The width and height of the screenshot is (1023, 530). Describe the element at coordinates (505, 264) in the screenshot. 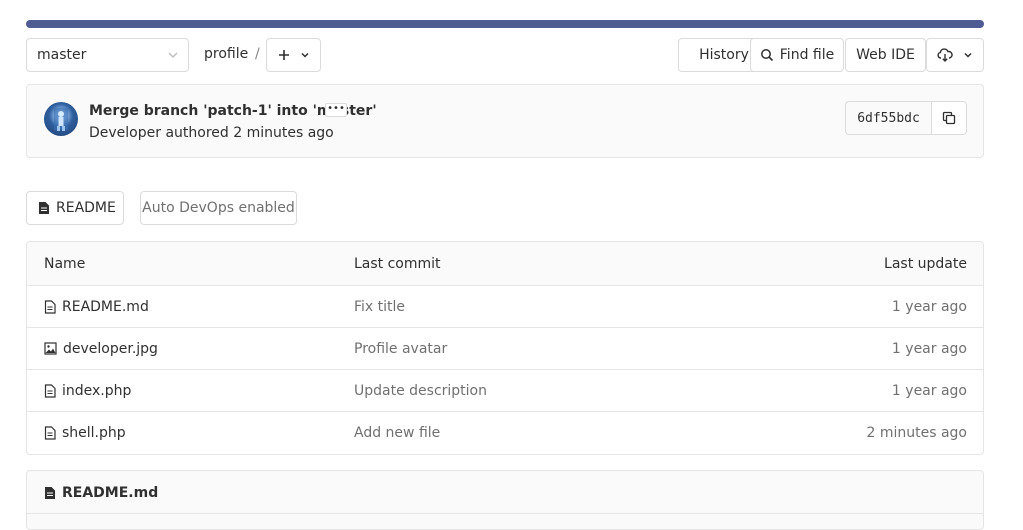

I see `table-header: Name Last commit Last update` at that location.